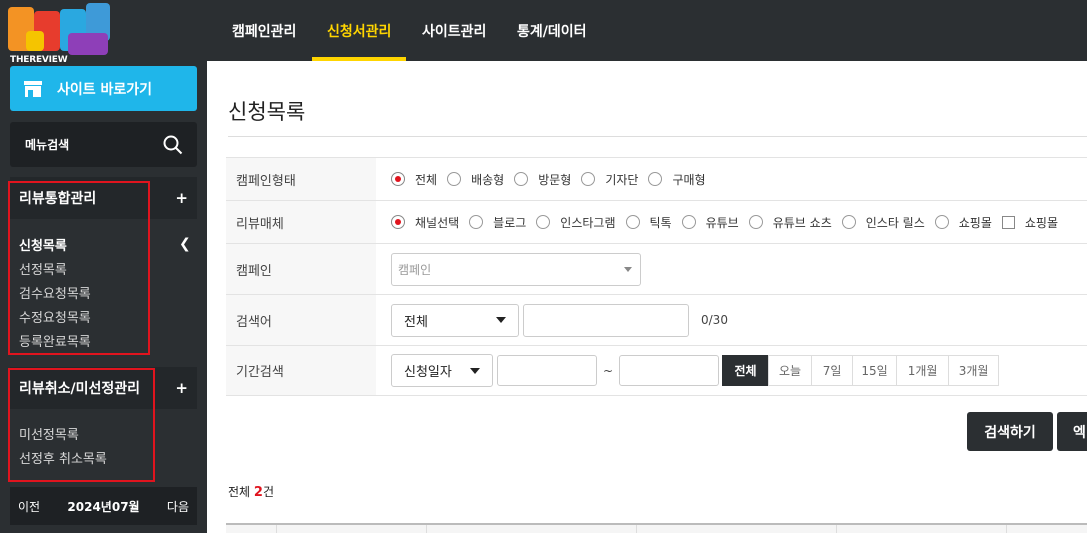 This screenshot has width=1087, height=533. Describe the element at coordinates (622, 179) in the screenshot. I see `radio-label: 기자단` at that location.